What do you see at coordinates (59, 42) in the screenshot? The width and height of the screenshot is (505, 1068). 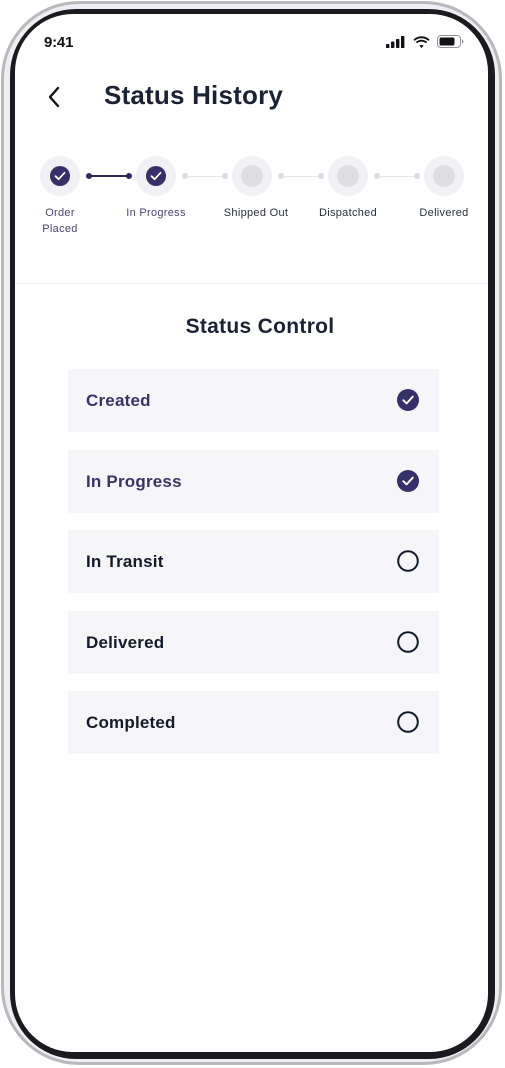 I see `status-bar-time: 9:41` at bounding box center [59, 42].